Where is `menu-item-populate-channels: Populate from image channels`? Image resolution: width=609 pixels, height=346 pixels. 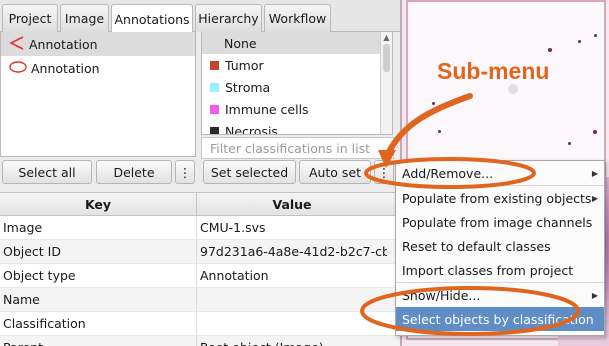
menu-item-populate-channels: Populate from image channels is located at coordinates (500, 222).